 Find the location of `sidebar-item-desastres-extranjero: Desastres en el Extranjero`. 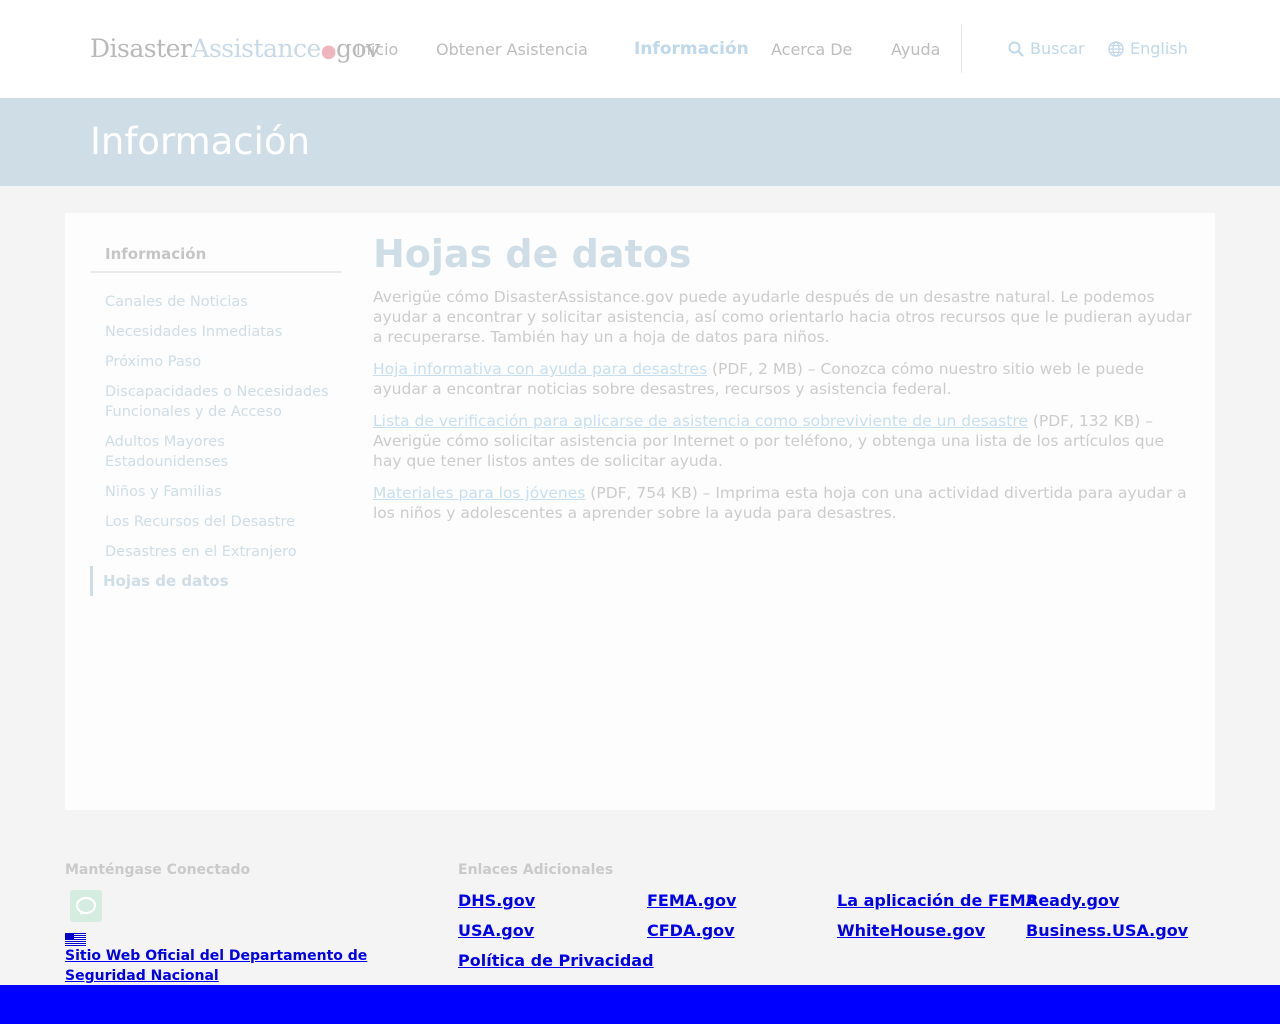

sidebar-item-desastres-extranjero: Desastres en el Extranjero is located at coordinates (222, 552).